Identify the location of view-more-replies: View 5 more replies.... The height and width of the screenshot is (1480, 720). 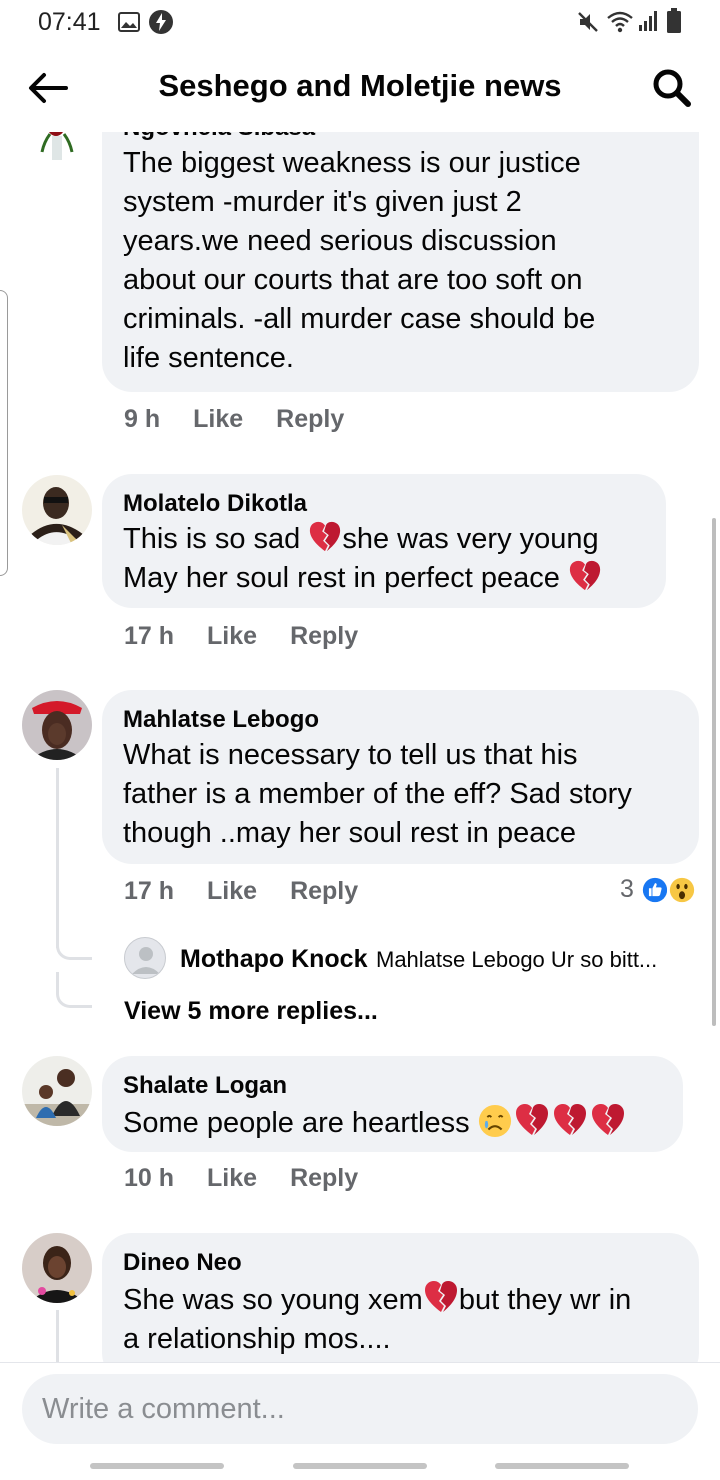
(251, 1011).